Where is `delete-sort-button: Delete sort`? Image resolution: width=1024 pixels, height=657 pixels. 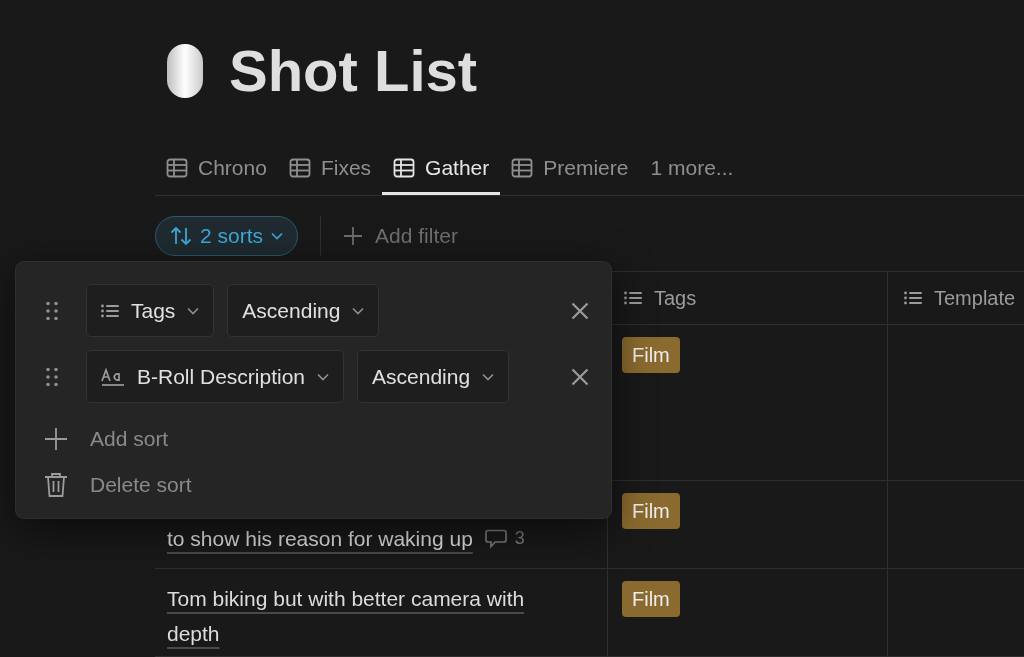 delete-sort-button: Delete sort is located at coordinates (118, 485).